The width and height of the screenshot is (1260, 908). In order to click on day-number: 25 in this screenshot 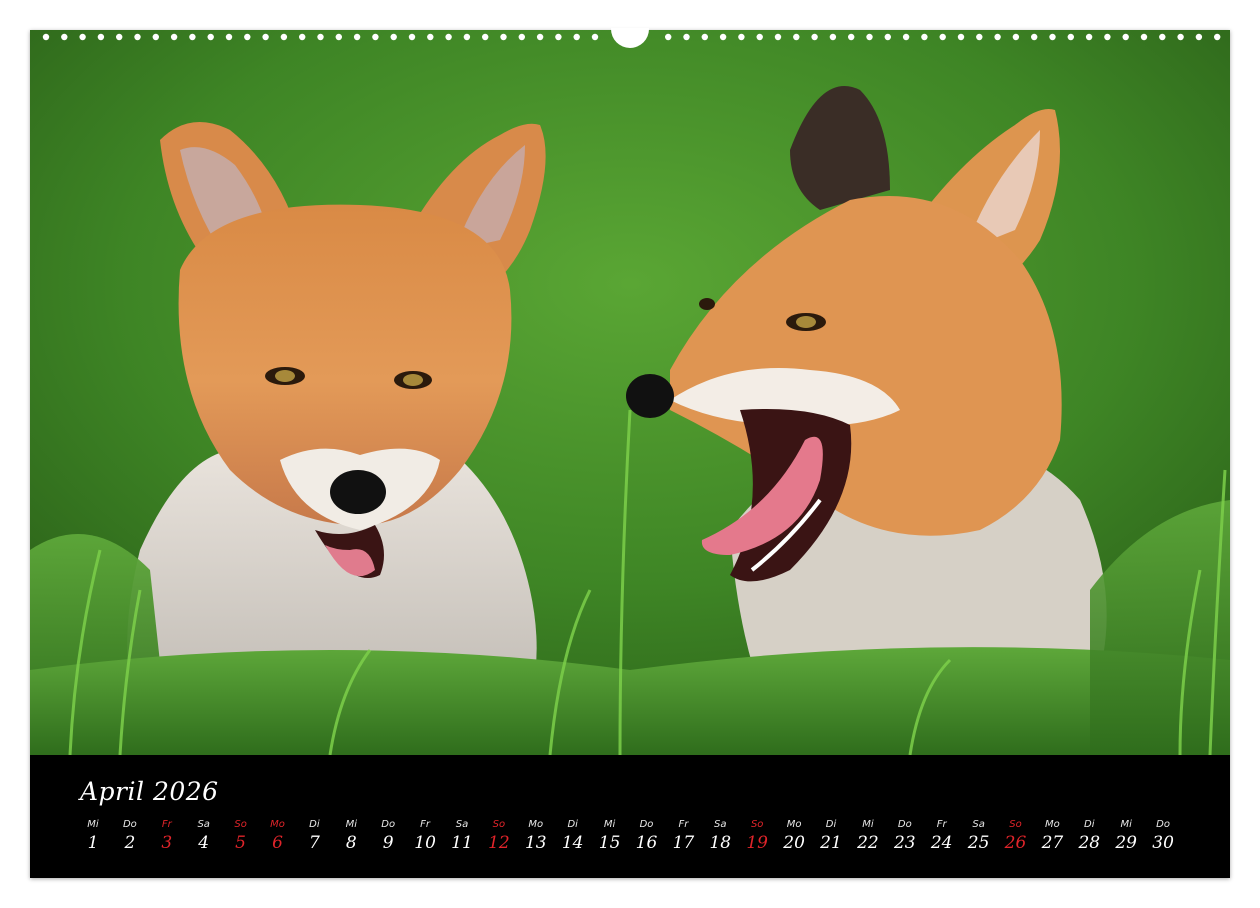, I will do `click(978, 843)`.